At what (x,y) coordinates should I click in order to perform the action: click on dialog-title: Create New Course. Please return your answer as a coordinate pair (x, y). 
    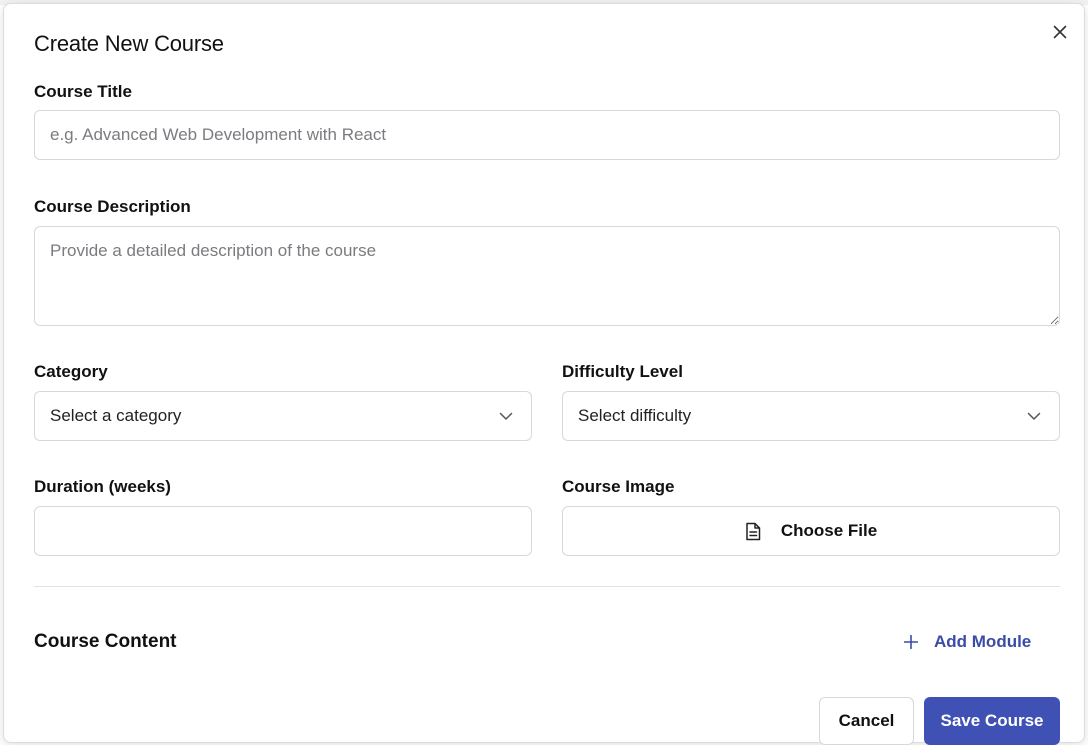
    Looking at the image, I should click on (129, 43).